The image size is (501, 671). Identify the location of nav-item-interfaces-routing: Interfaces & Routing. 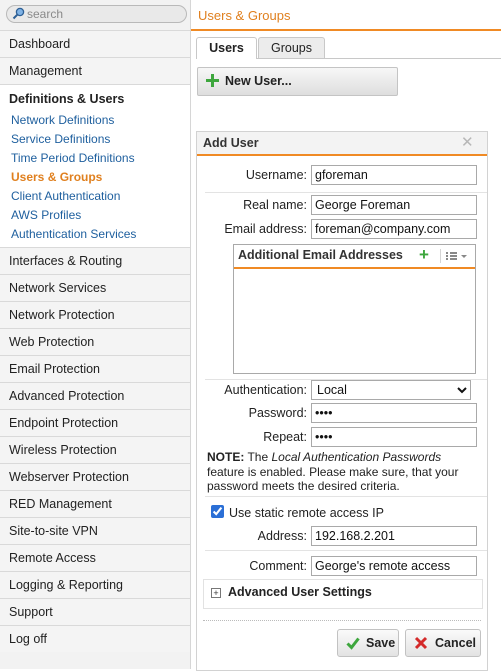
(95, 260).